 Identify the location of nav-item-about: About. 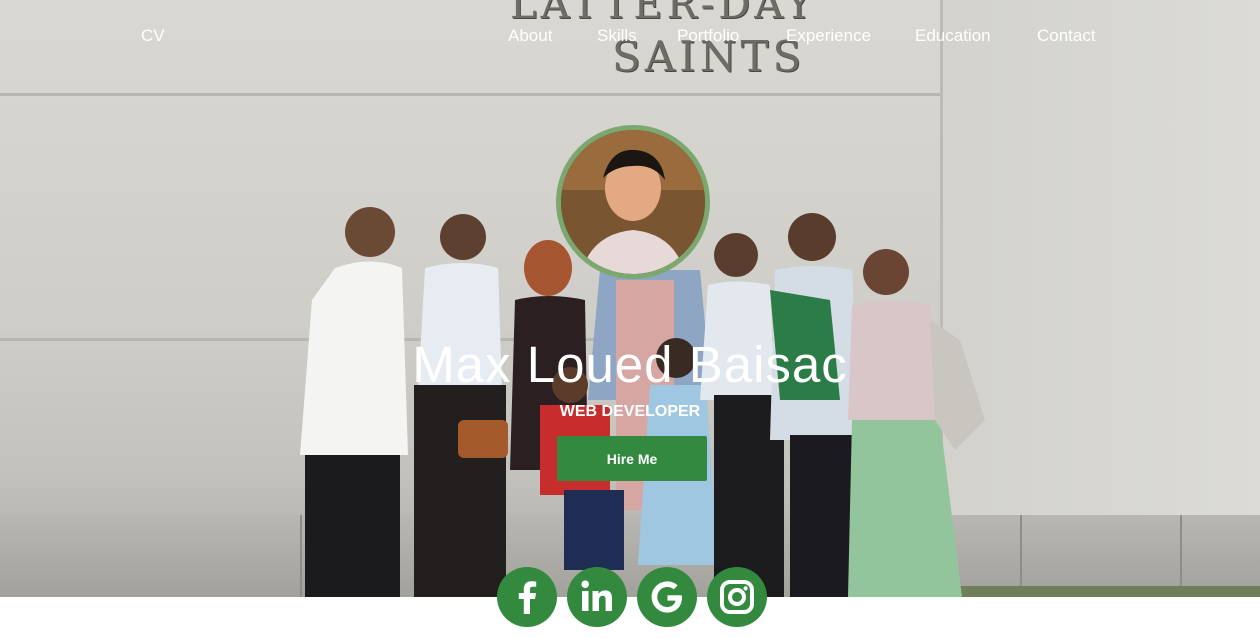
(530, 36).